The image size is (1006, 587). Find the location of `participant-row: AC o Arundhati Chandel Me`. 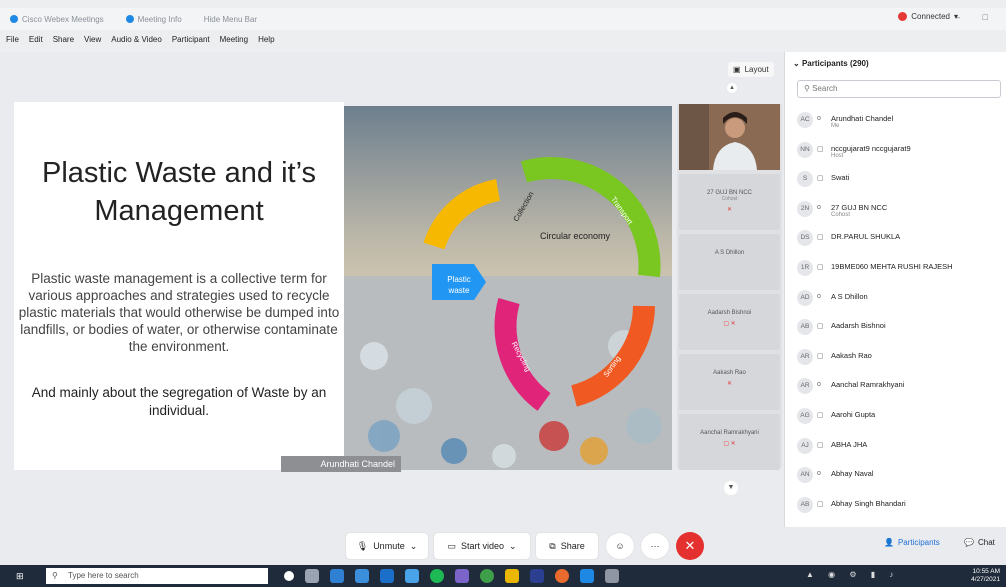

participant-row: AC o Arundhati Chandel Me is located at coordinates (900, 124).